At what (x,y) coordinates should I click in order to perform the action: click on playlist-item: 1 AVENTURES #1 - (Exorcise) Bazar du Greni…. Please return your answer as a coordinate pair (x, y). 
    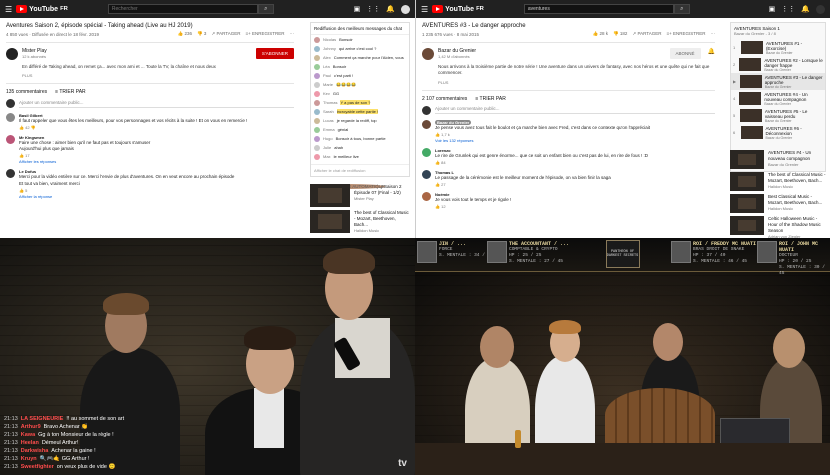
    Looking at the image, I should click on (778, 47).